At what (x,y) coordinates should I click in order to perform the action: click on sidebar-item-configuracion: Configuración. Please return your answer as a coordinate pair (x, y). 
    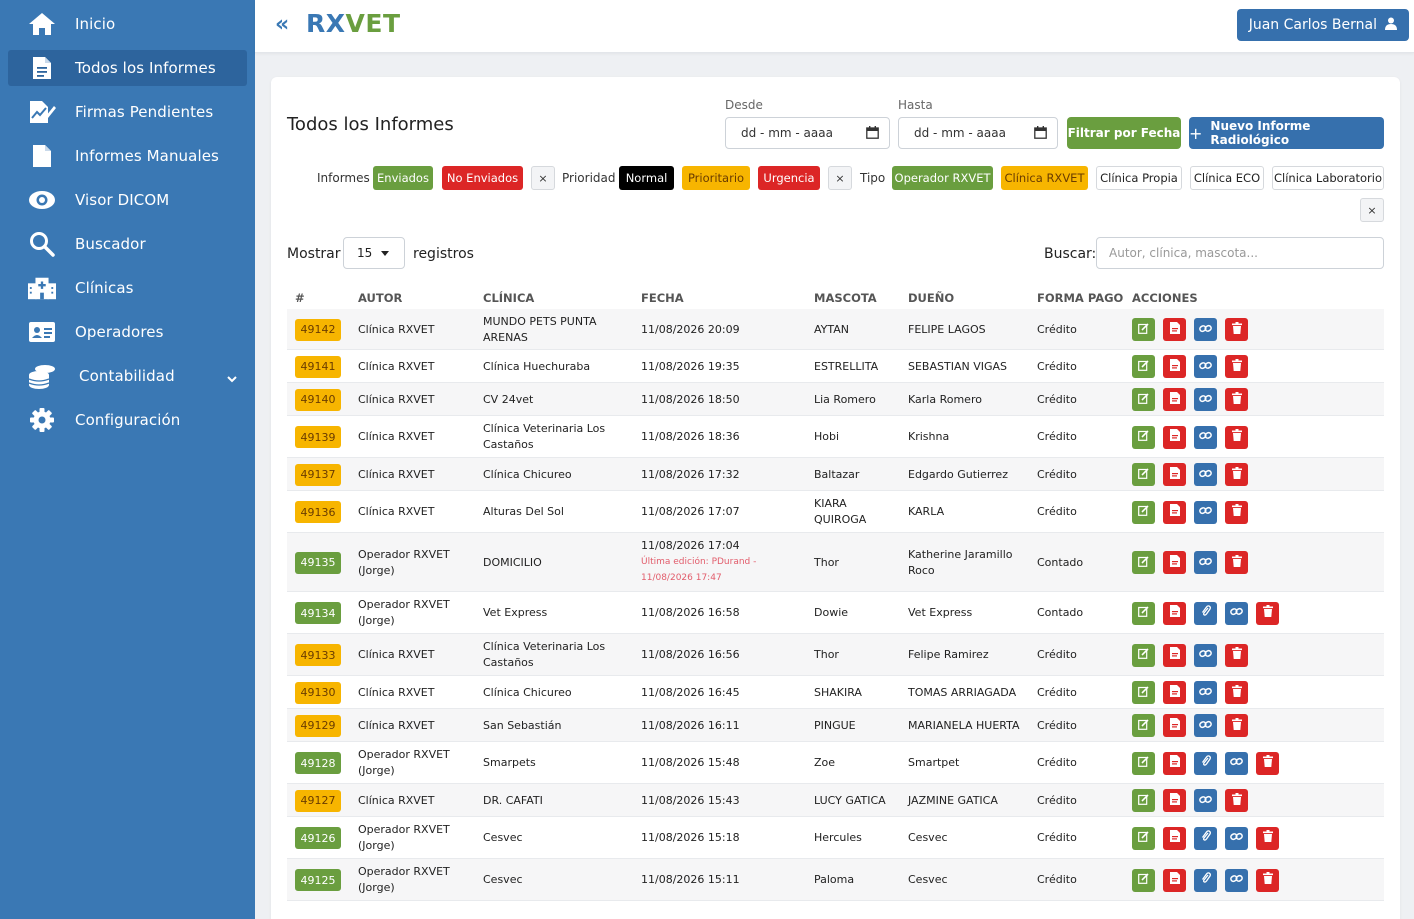
    Looking at the image, I should click on (127, 420).